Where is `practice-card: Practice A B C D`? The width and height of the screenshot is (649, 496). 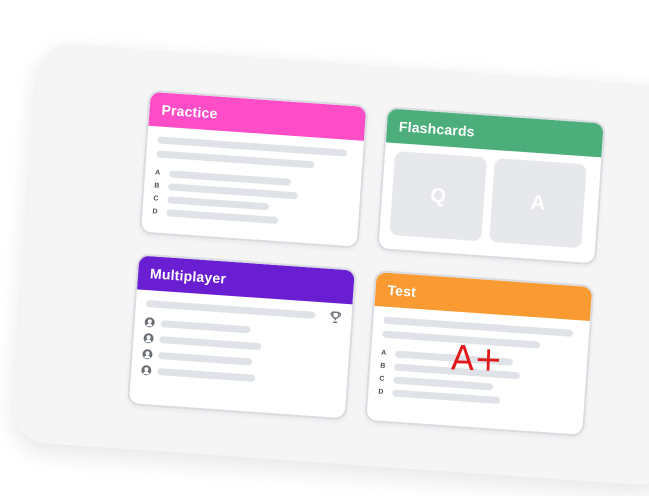
practice-card: Practice A B C D is located at coordinates (253, 169).